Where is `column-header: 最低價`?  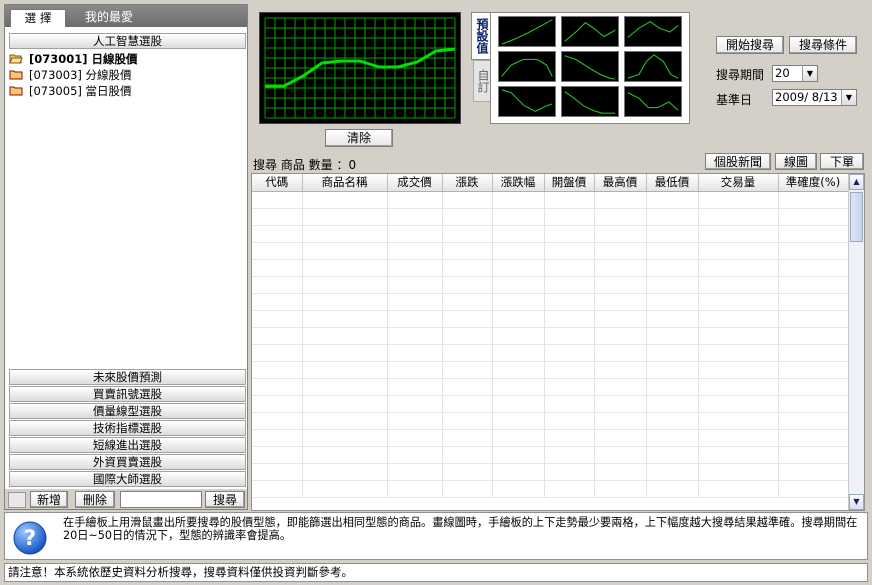
column-header: 最低價 is located at coordinates (672, 183).